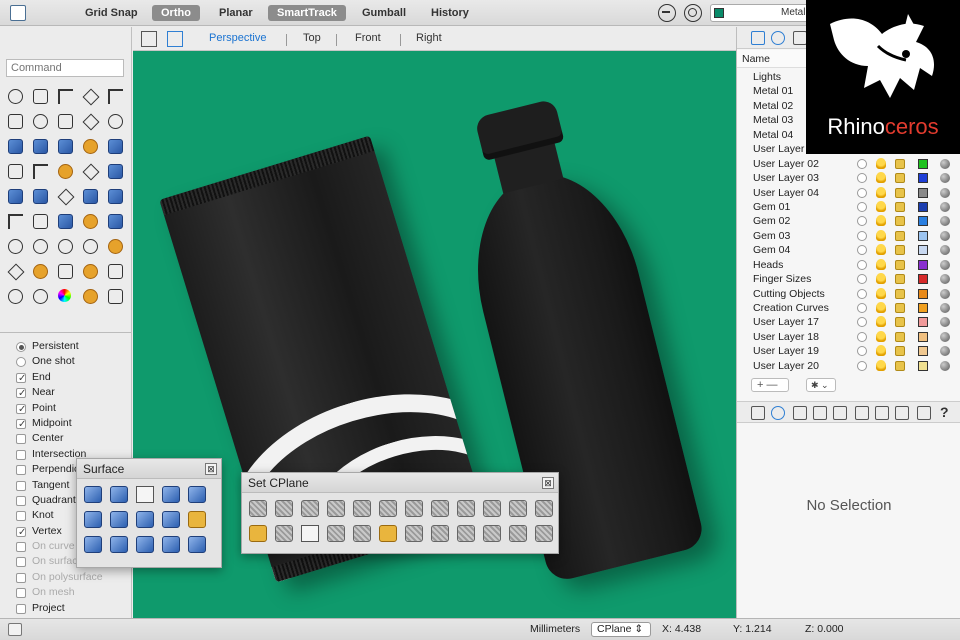  Describe the element at coordinates (115, 171) in the screenshot. I see `array-icon` at that location.